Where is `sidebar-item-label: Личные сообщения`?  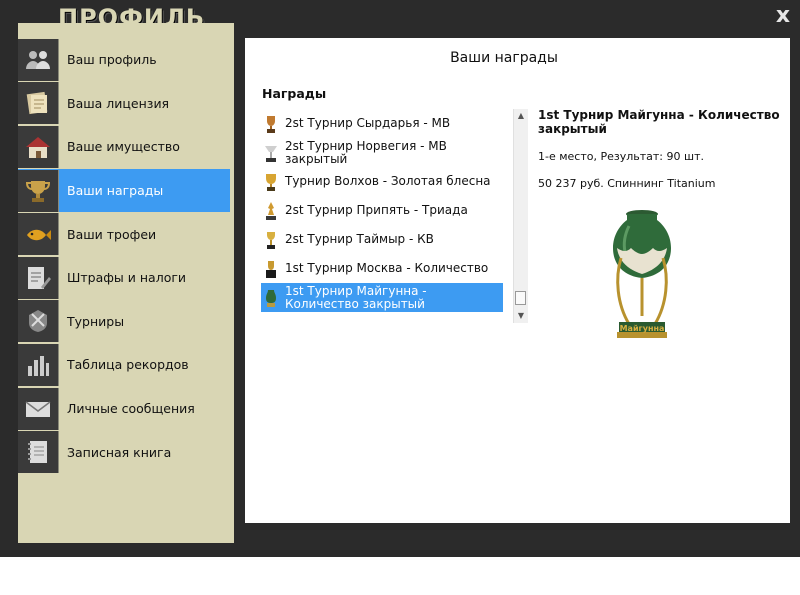 sidebar-item-label: Личные сообщения is located at coordinates (131, 409).